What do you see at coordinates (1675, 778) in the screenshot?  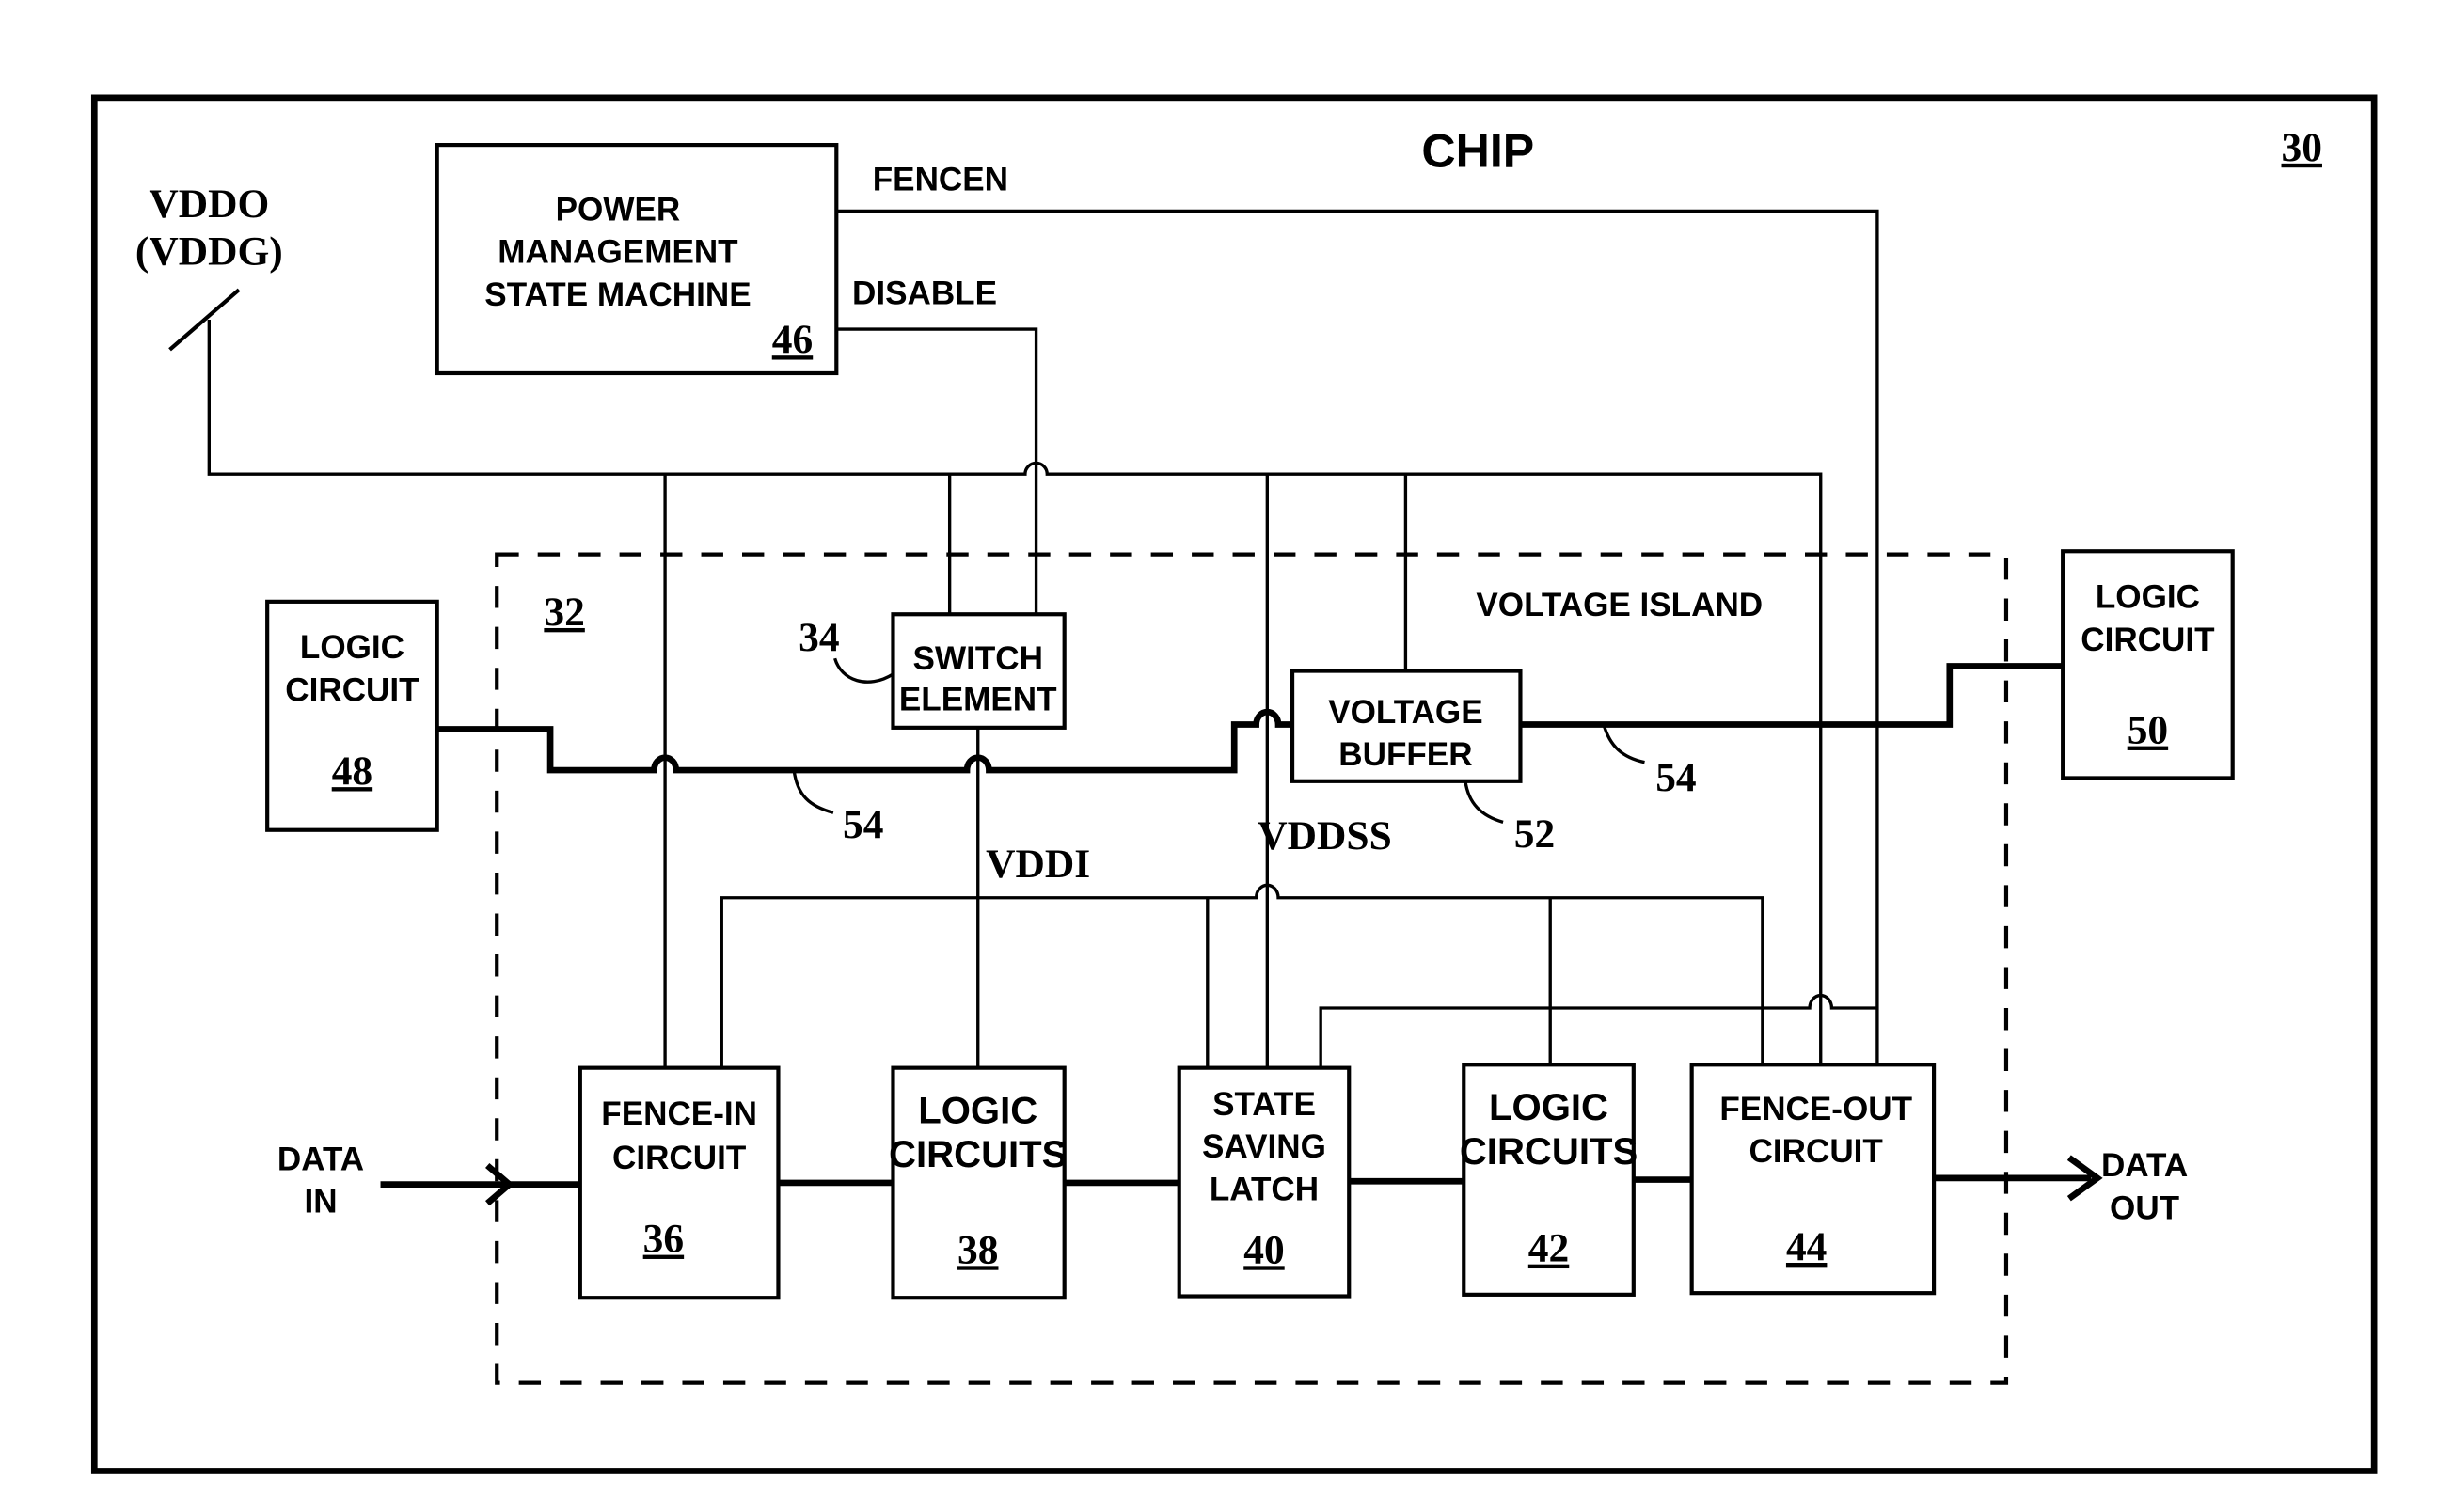 I see `bus-ref-right: 54` at bounding box center [1675, 778].